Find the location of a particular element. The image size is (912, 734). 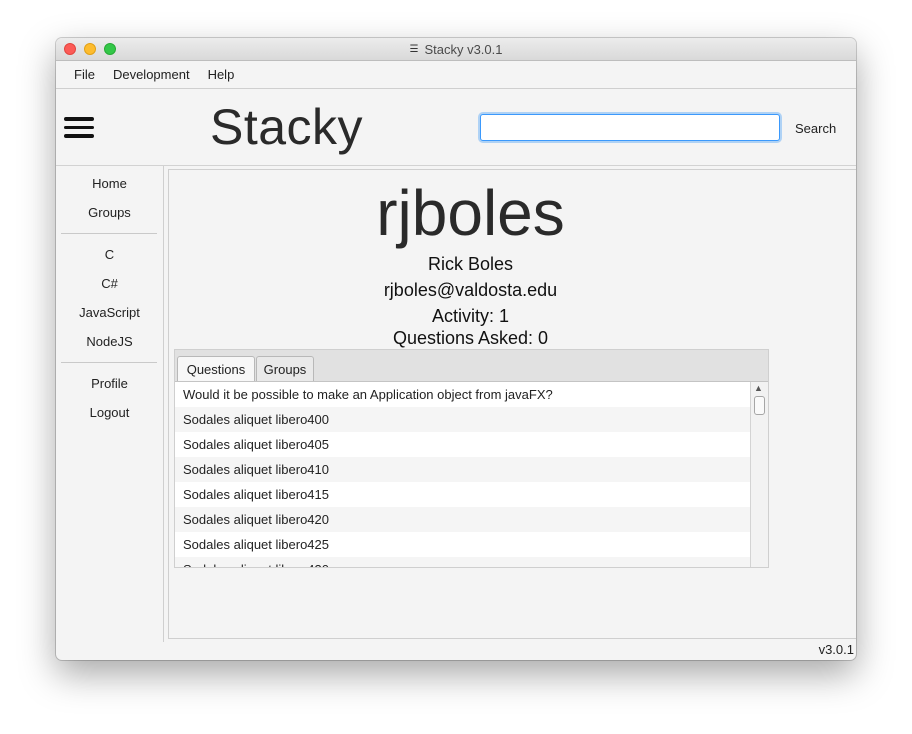

list-item: Sodales aliquet libero430 is located at coordinates (462, 562).